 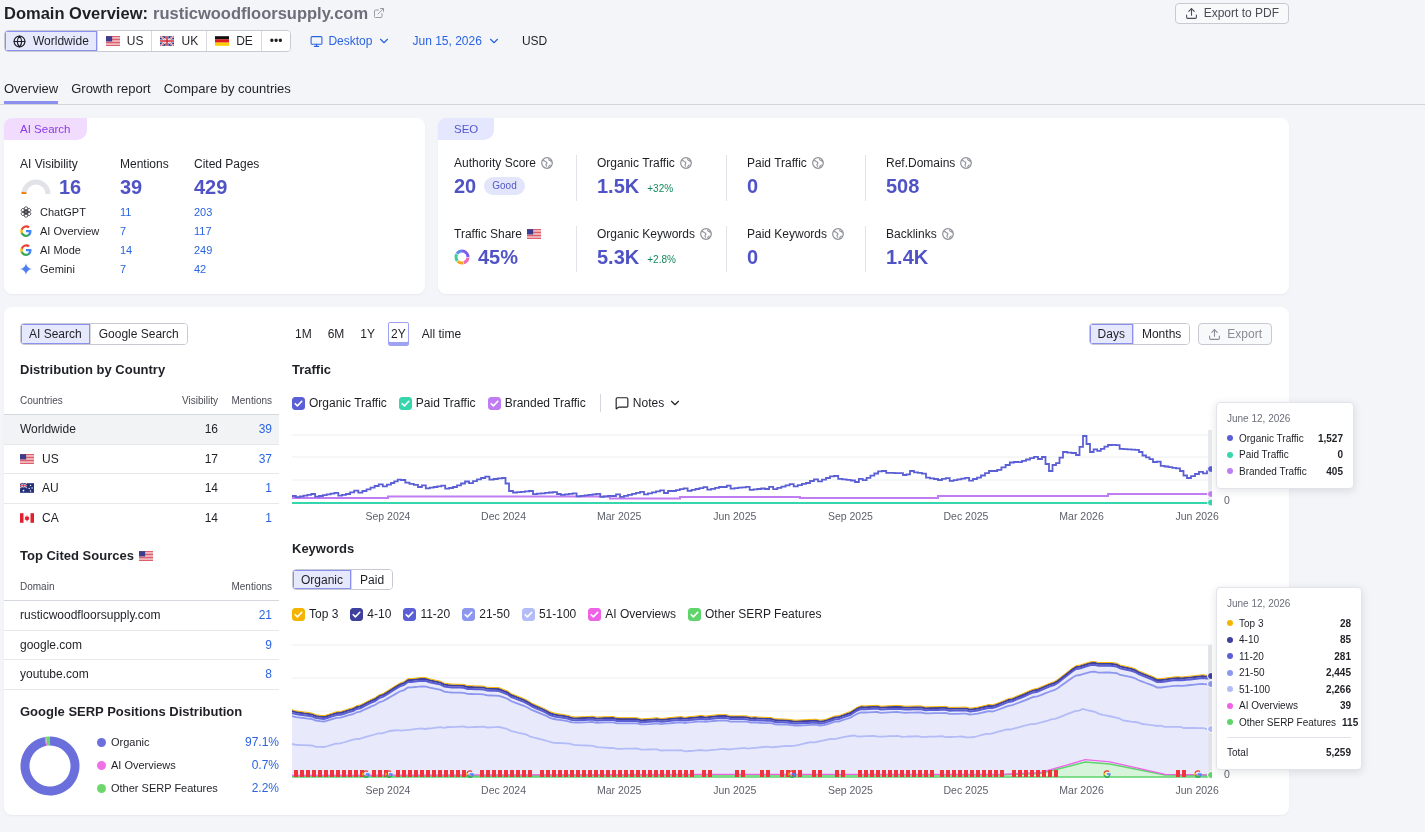 What do you see at coordinates (90, 615) in the screenshot?
I see `domain-name: rusticwoodfloorsupply.com` at bounding box center [90, 615].